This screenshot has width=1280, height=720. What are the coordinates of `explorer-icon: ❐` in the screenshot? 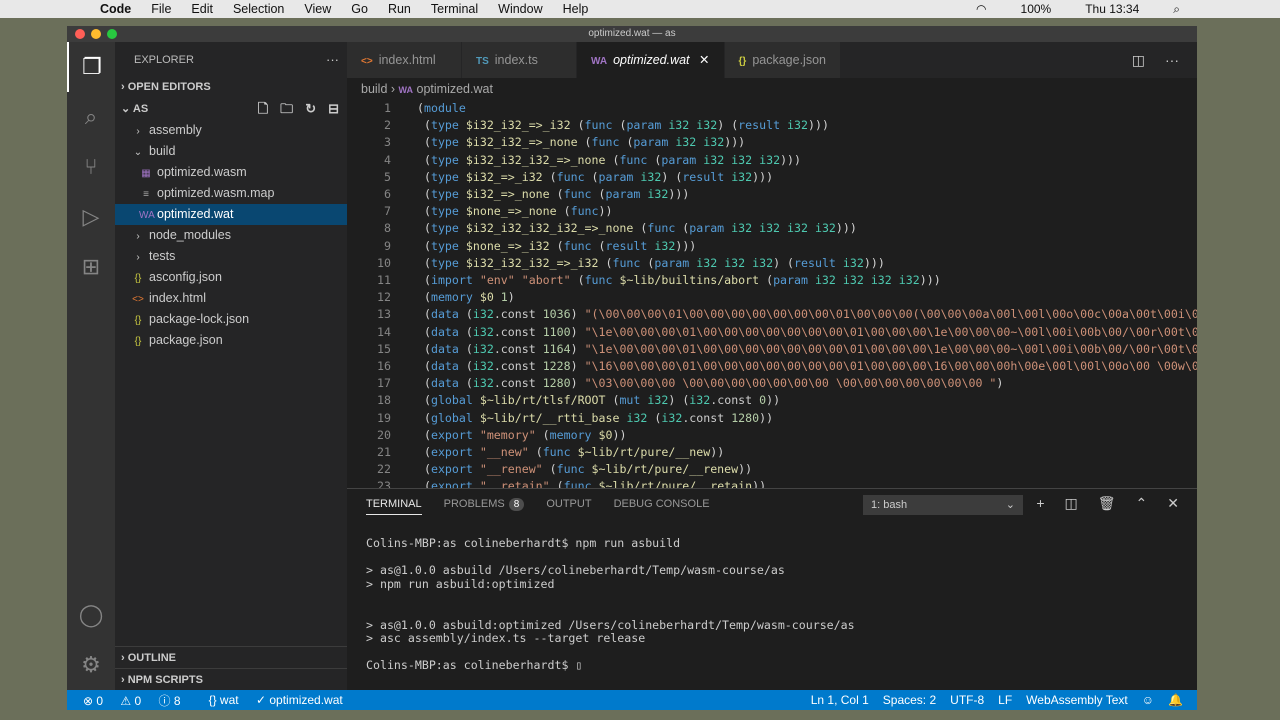 It's located at (91, 67).